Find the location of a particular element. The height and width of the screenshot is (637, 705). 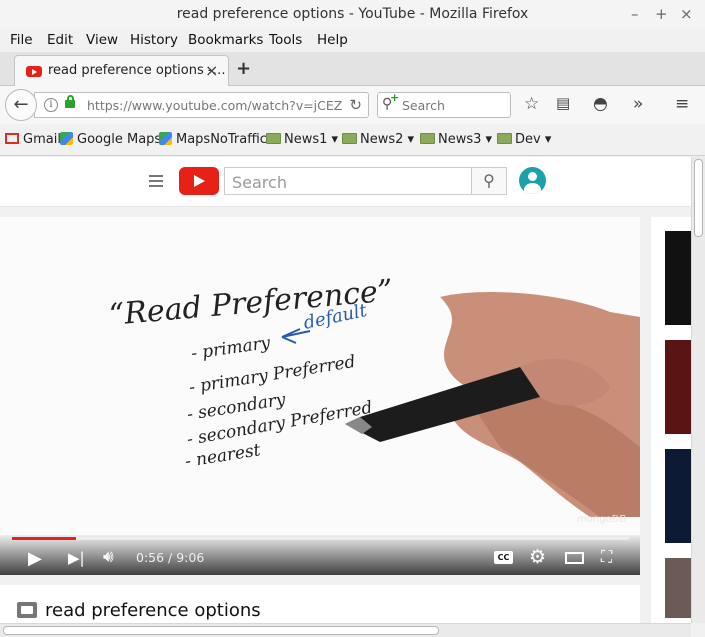

tab-strip: read preference options -… × is located at coordinates (352, 69).